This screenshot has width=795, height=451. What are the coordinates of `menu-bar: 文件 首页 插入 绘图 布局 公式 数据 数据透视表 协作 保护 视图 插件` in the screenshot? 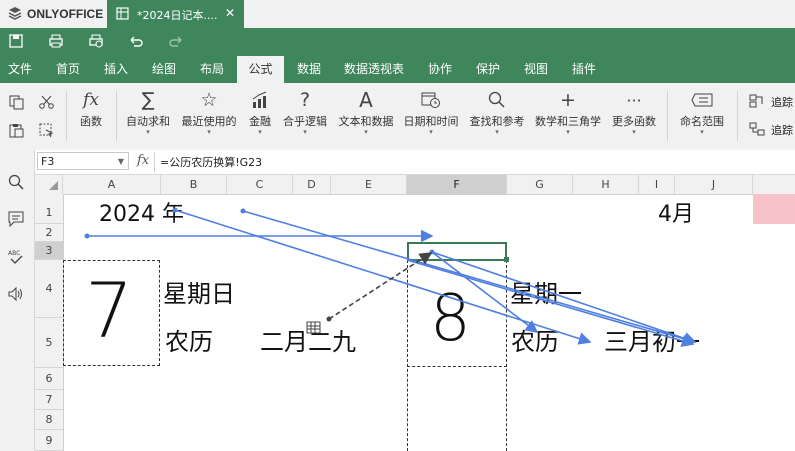 It's located at (397, 69).